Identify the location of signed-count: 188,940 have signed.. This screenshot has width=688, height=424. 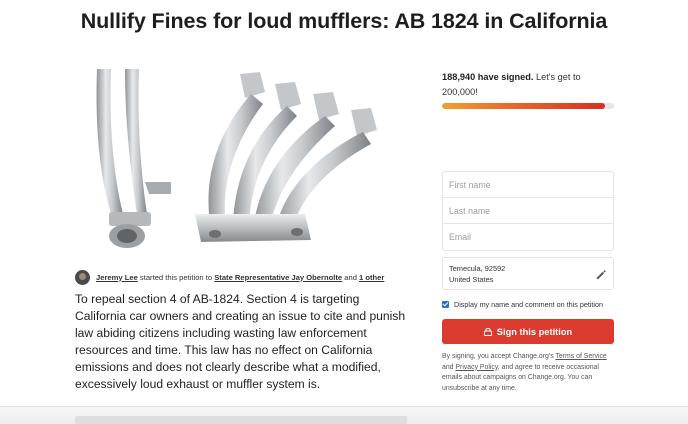
(488, 77).